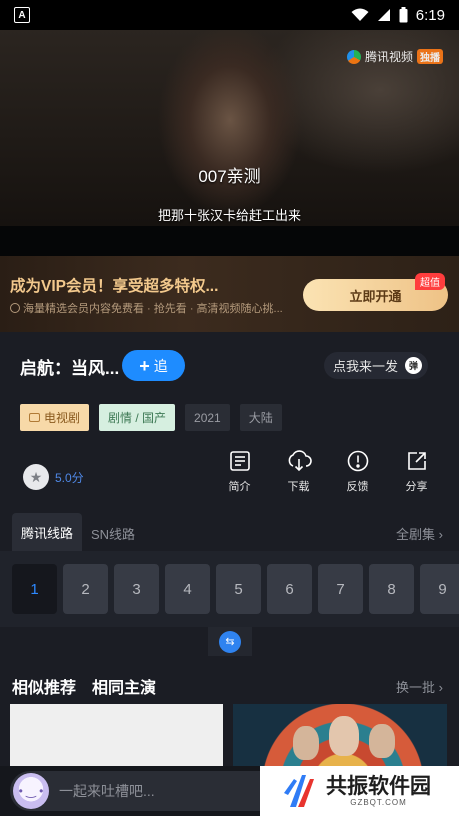  Describe the element at coordinates (260, 417) in the screenshot. I see `tag-region: 大陆` at that location.